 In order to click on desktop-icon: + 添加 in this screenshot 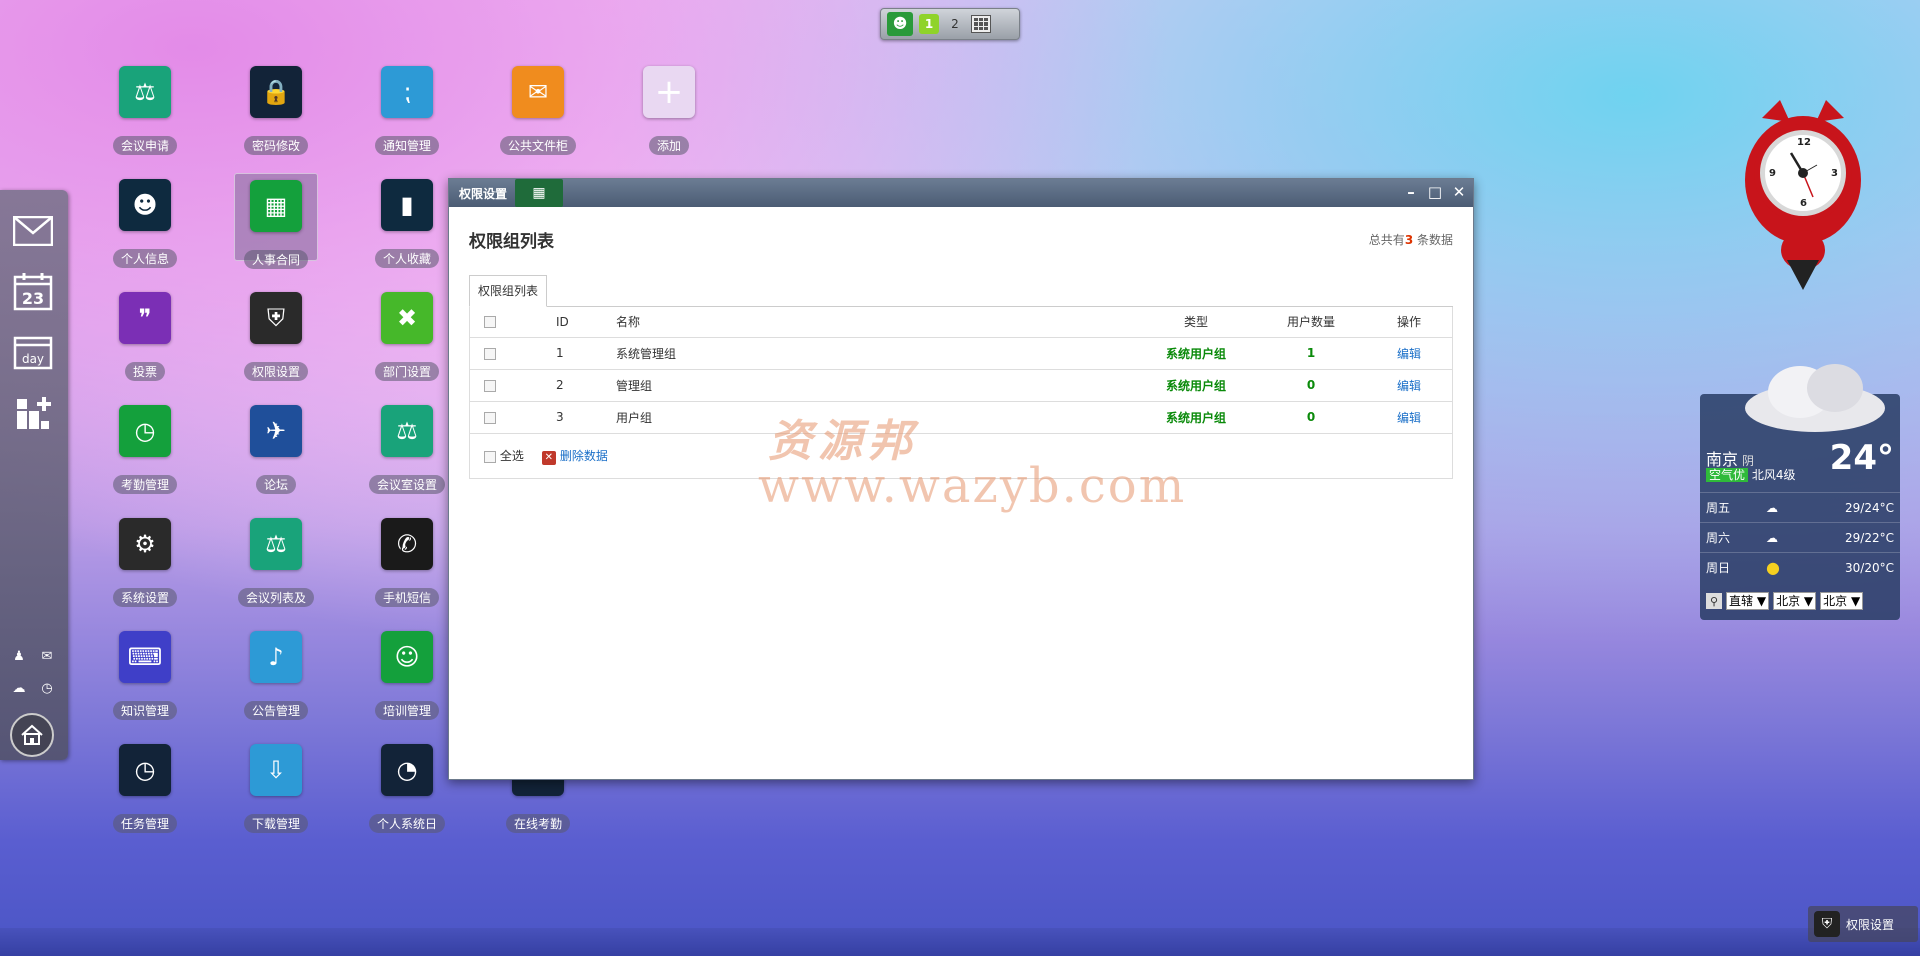, I will do `click(669, 107)`.